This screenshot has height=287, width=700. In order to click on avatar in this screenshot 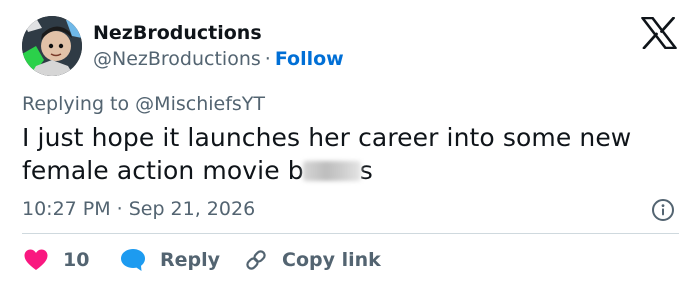, I will do `click(52, 46)`.